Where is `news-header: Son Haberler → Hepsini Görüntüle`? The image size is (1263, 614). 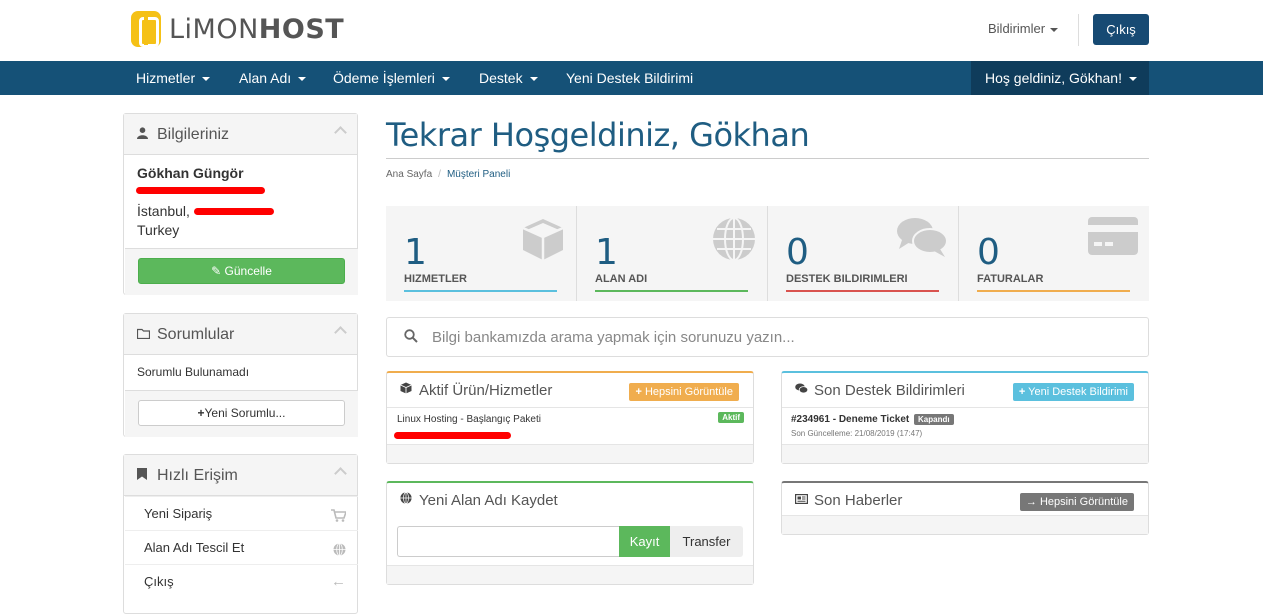
news-header: Son Haberler → Hepsini Görüntüle is located at coordinates (965, 500).